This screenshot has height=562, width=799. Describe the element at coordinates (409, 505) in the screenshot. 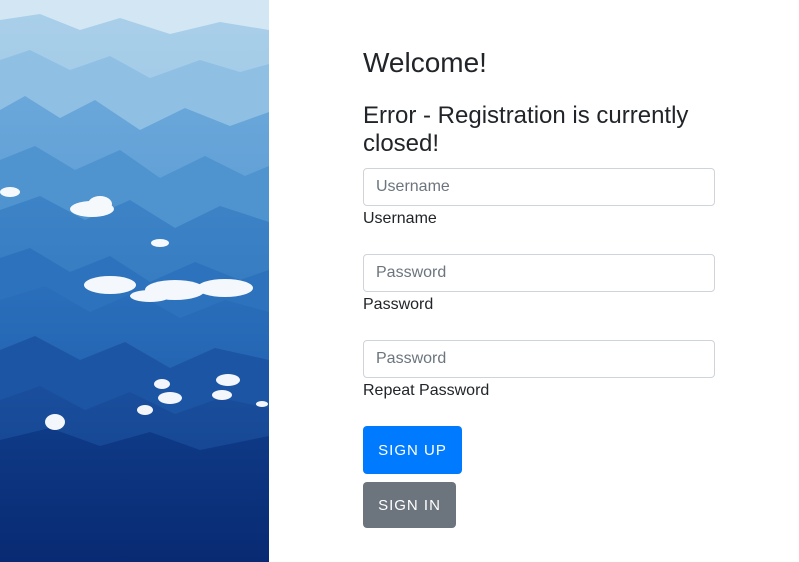

I see `sign-in-button: SIGN IN` at that location.